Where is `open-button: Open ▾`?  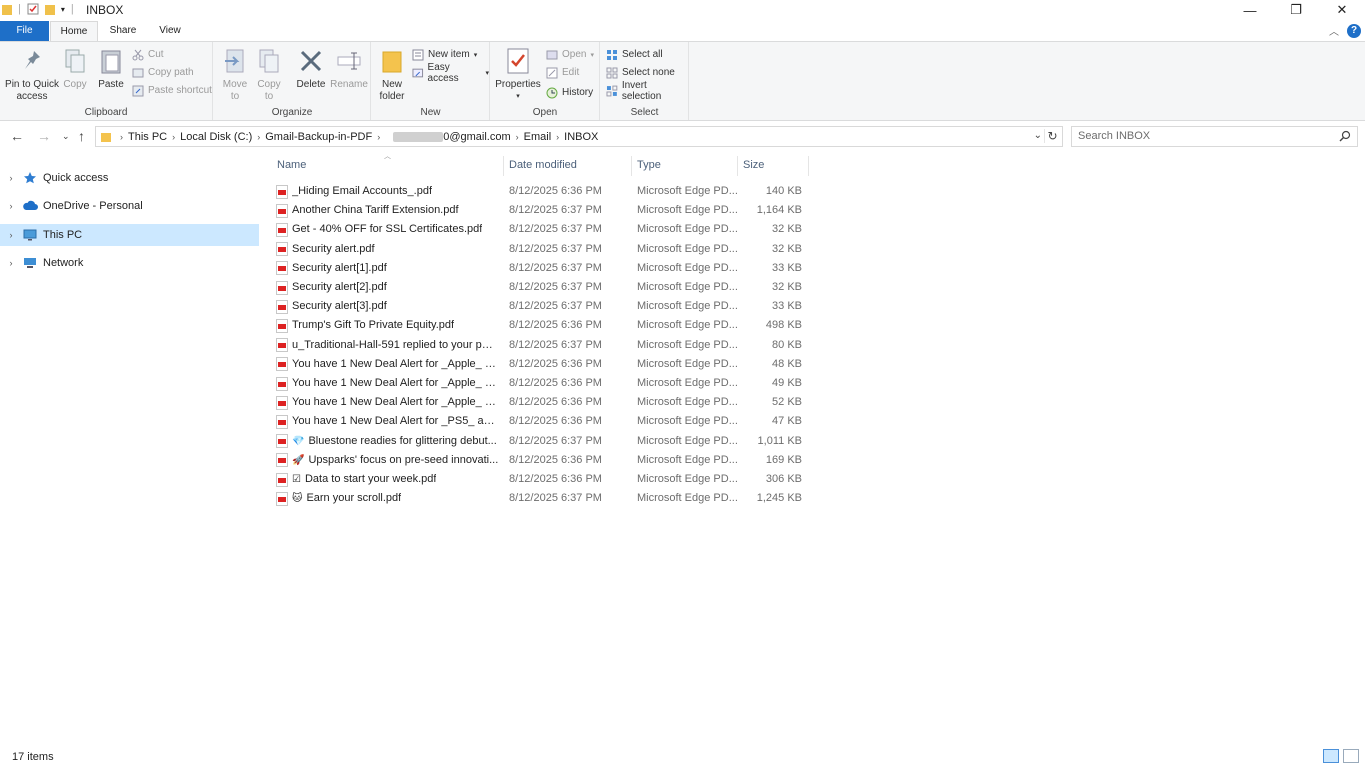
open-button: Open ▾ is located at coordinates (570, 54).